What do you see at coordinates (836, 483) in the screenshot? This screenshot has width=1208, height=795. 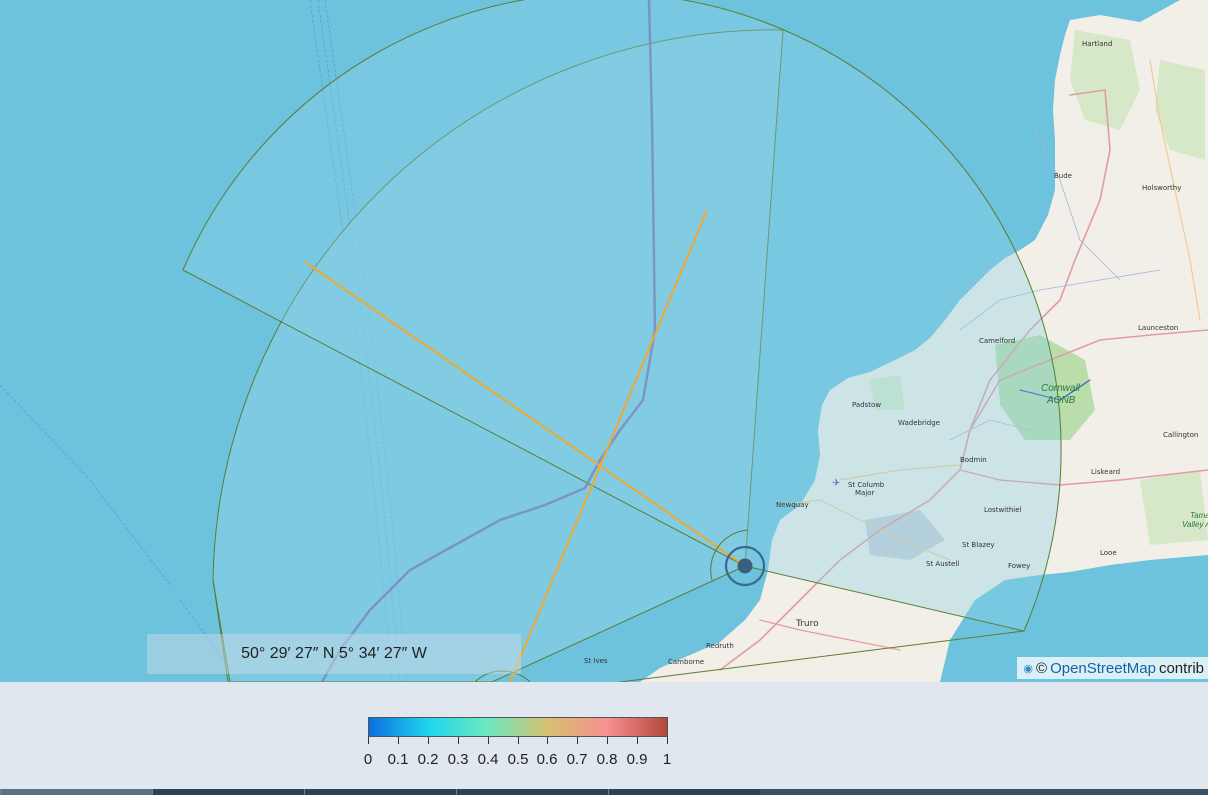 I see `airport-icon: ✈` at bounding box center [836, 483].